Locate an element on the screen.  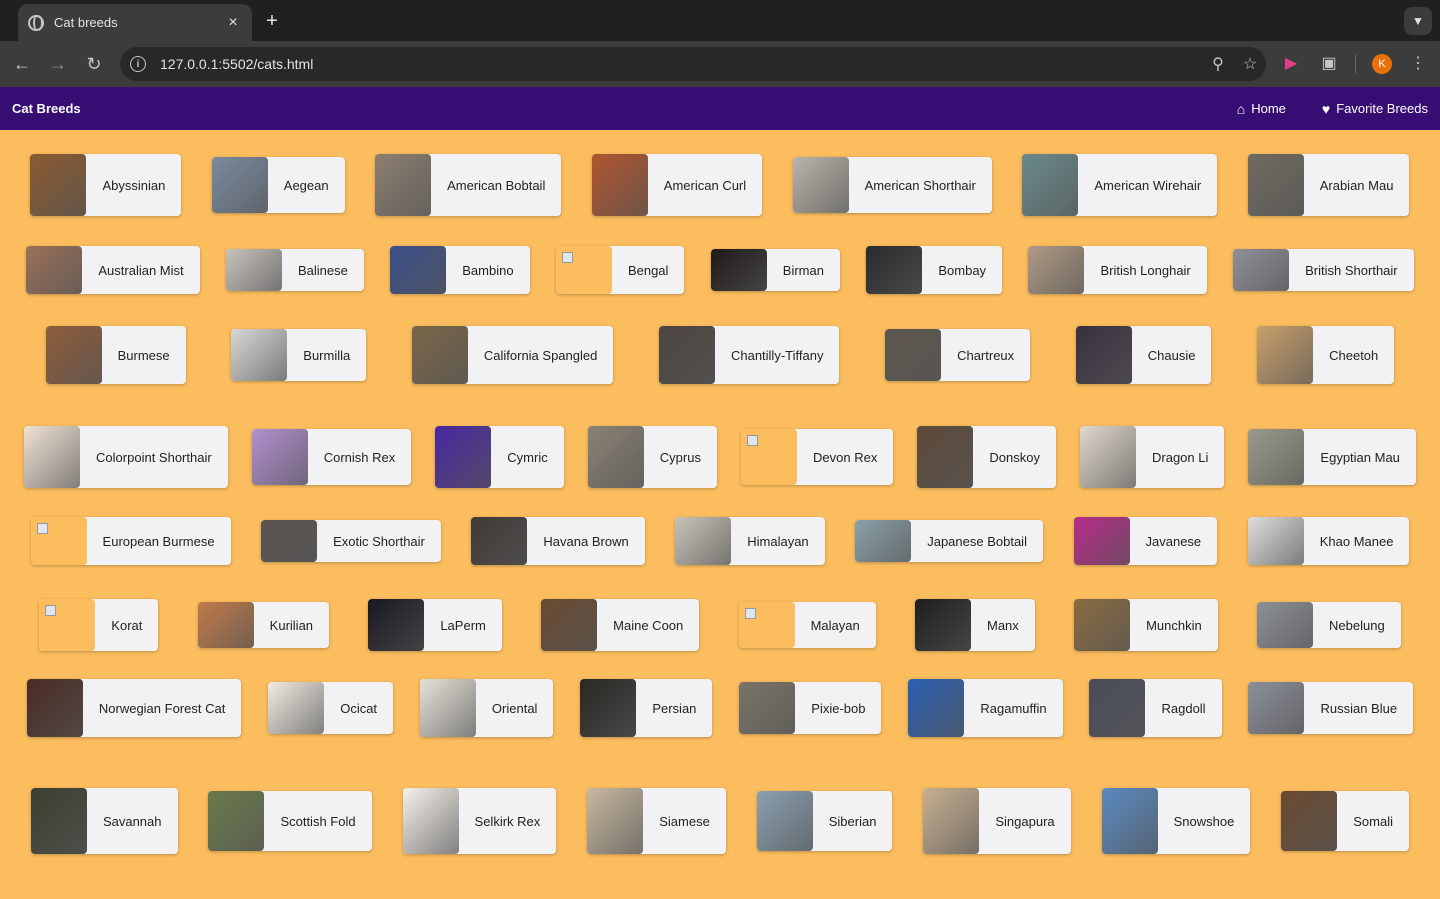
breed-card: Siberian is located at coordinates (824, 821).